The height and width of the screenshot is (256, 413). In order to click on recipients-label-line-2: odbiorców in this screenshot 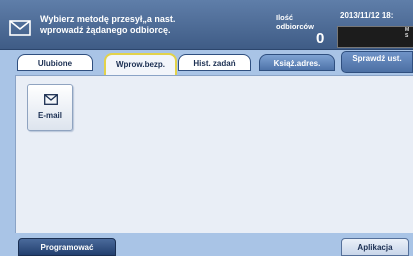, I will do `click(295, 26)`.